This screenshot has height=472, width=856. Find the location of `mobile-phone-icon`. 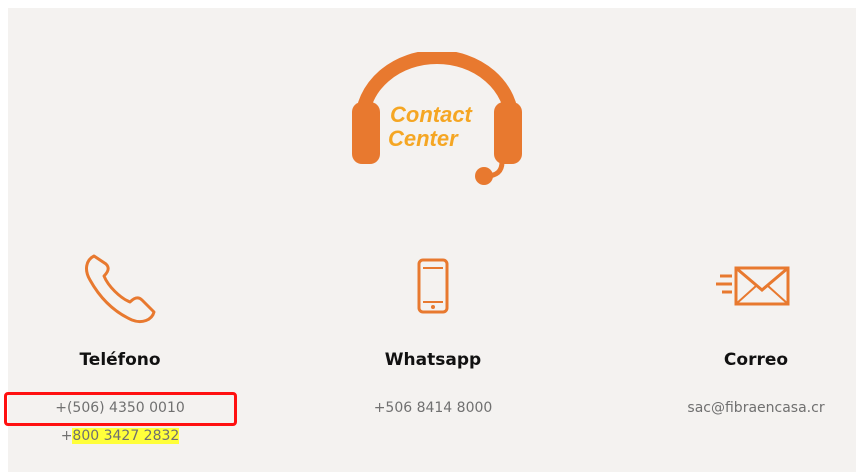

mobile-phone-icon is located at coordinates (433, 286).